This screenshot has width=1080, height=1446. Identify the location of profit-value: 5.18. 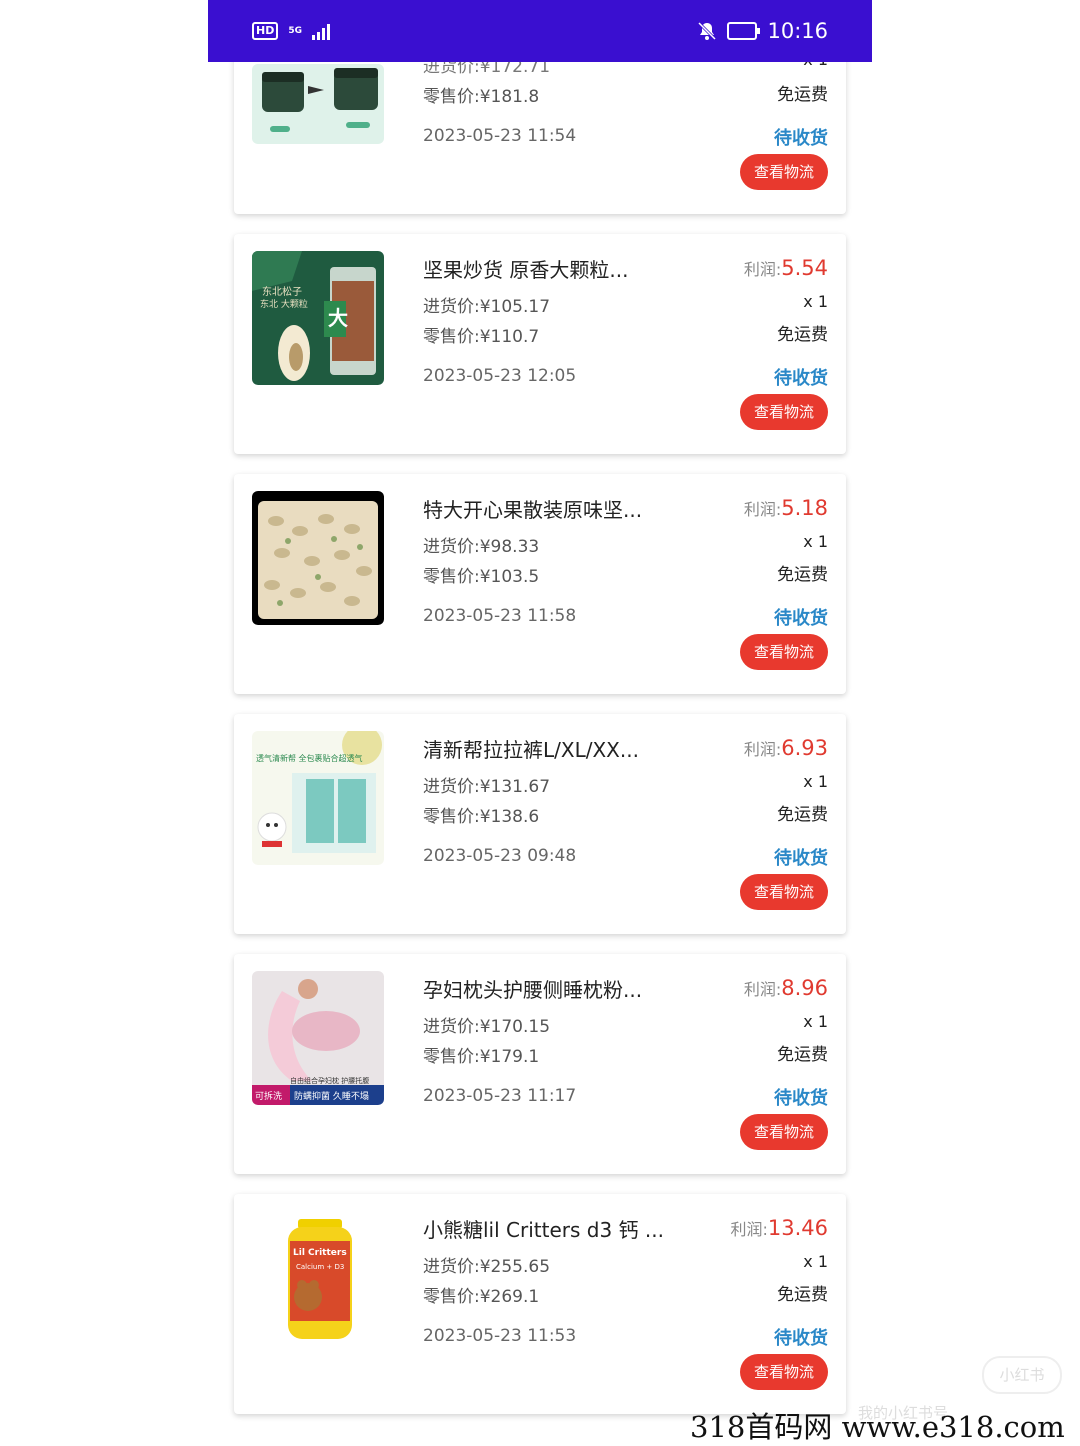
(804, 508).